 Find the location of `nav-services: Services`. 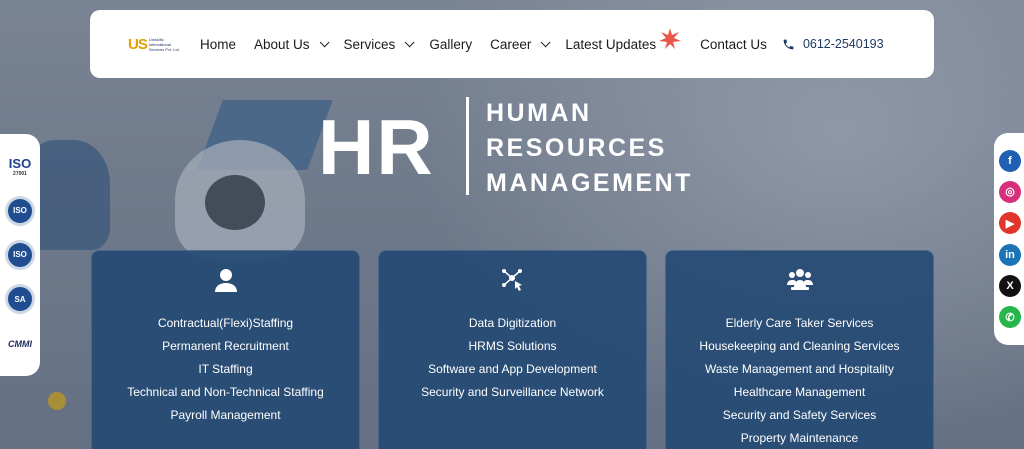

nav-services: Services is located at coordinates (379, 44).